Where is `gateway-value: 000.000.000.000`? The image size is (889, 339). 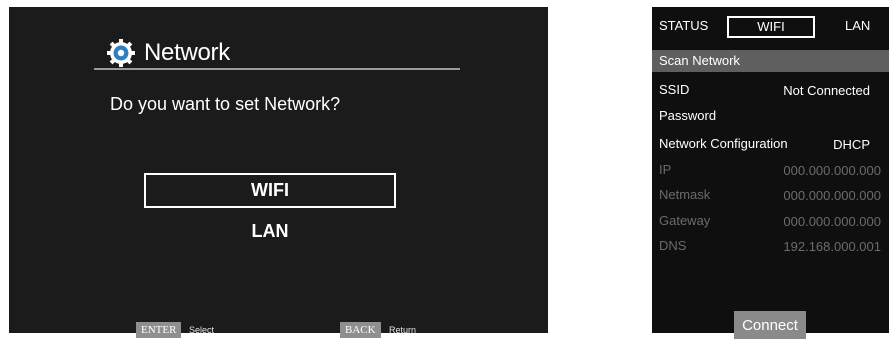
gateway-value: 000.000.000.000 is located at coordinates (832, 221).